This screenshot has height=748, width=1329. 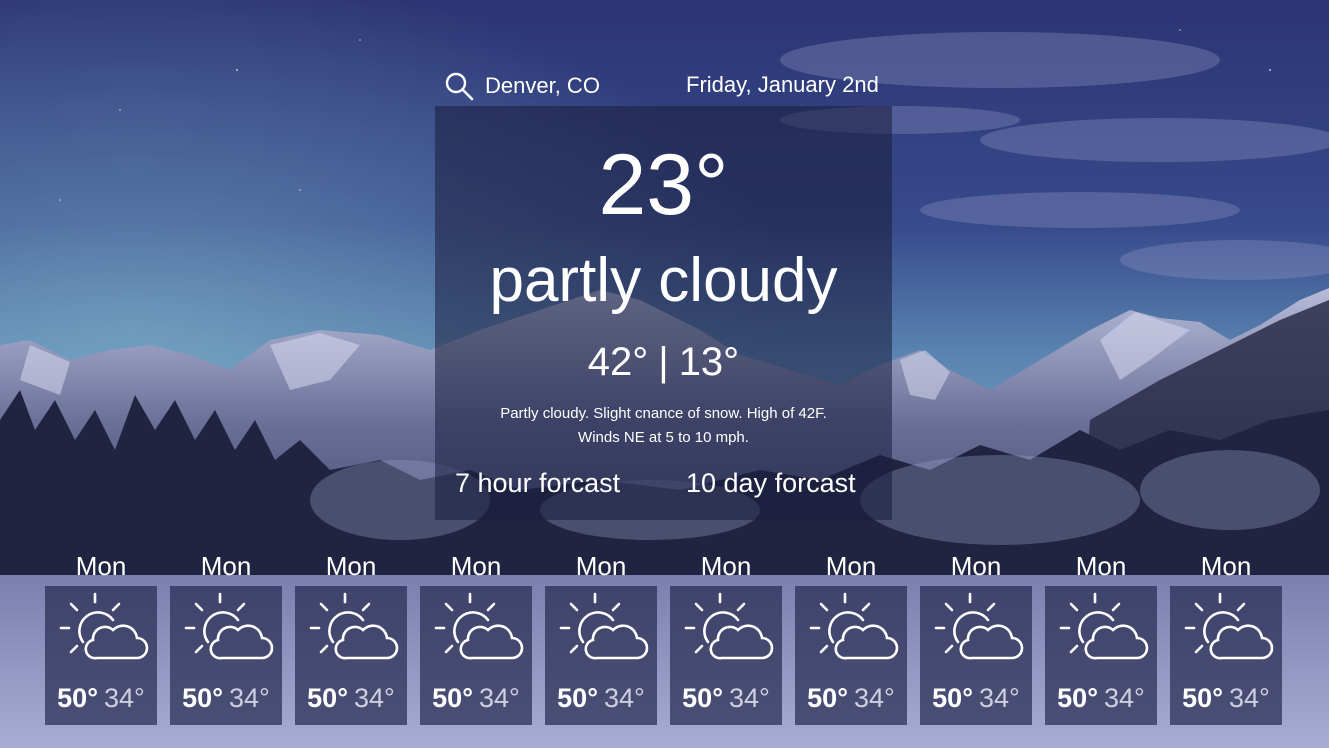 I want to click on current-date: Friday, January 2nd, so click(x=782, y=84).